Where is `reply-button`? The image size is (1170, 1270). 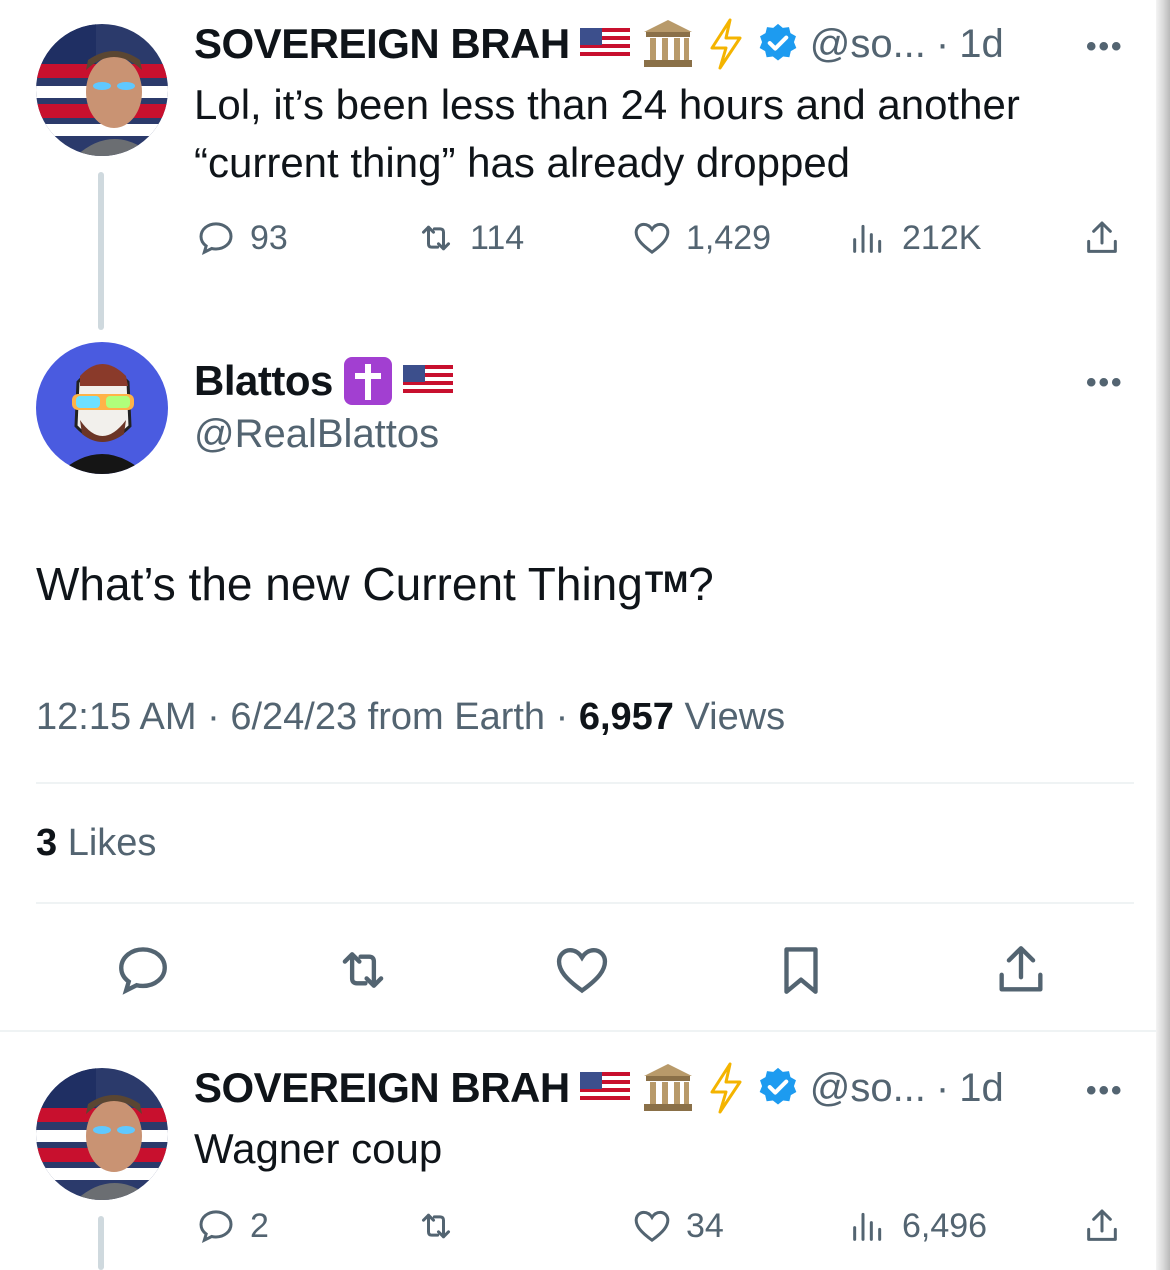
reply-button is located at coordinates (143, 970).